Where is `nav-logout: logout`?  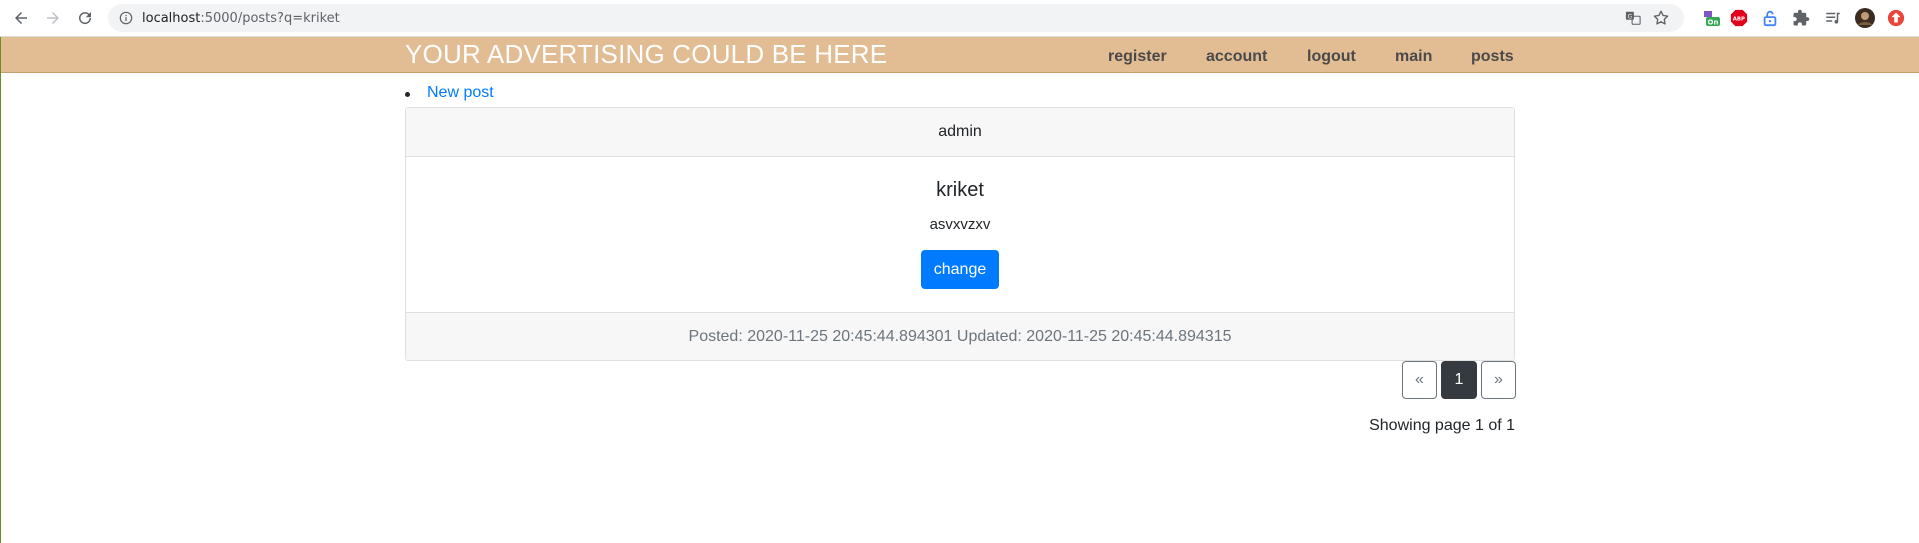
nav-logout: logout is located at coordinates (1331, 57).